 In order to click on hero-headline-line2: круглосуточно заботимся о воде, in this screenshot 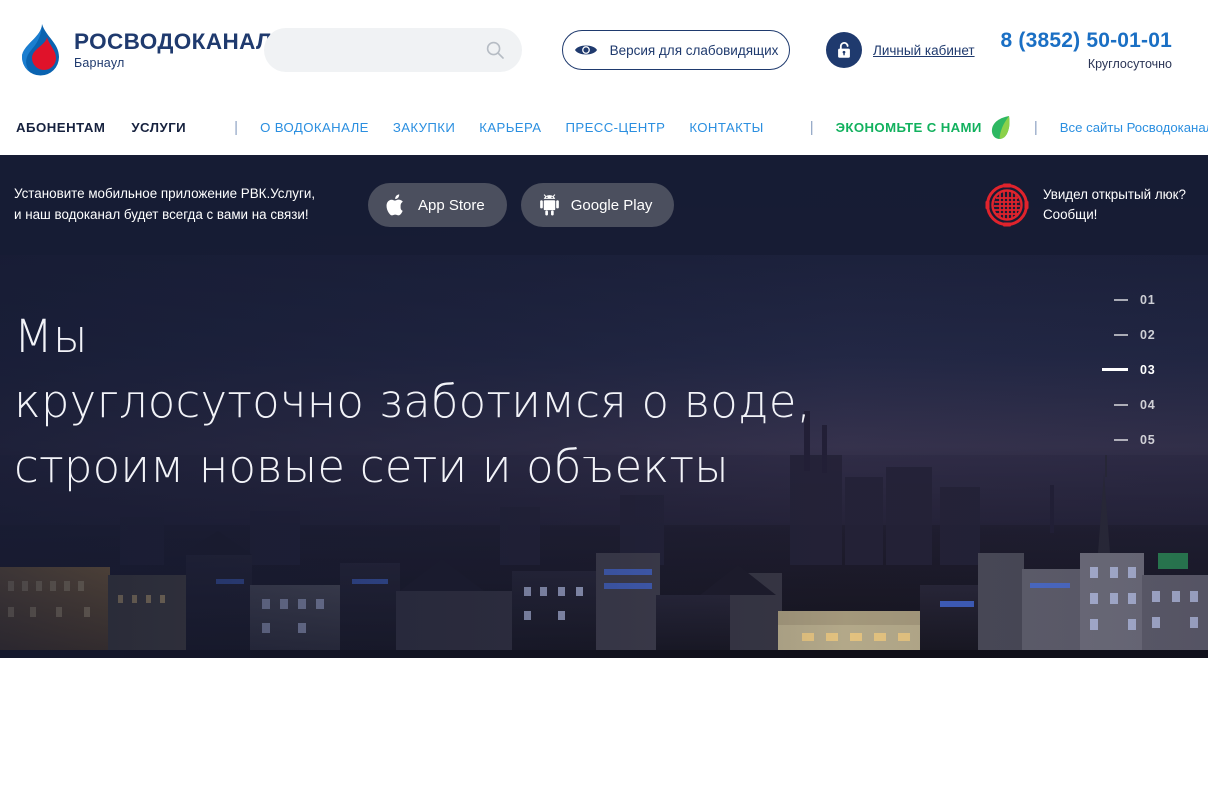, I will do `click(413, 401)`.